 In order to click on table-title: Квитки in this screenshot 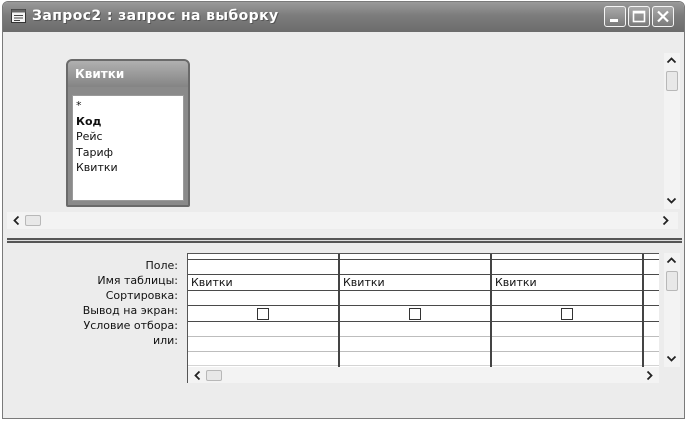, I will do `click(128, 74)`.